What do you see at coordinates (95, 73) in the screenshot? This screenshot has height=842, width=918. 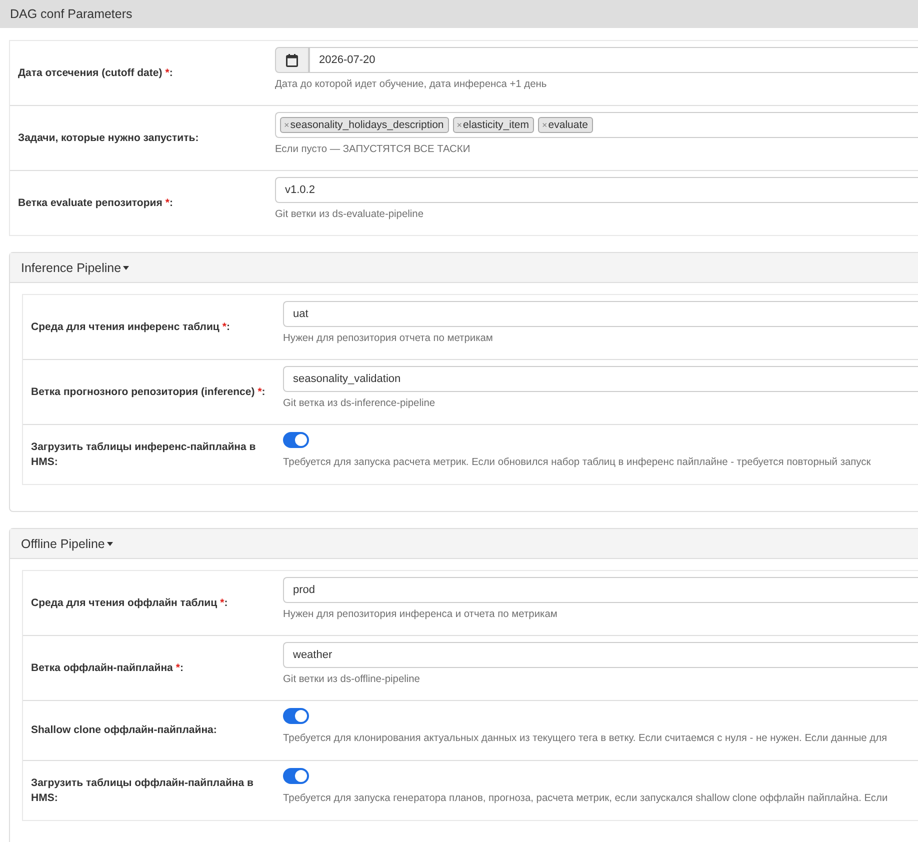 I see `field-label: Дата отсечения (cutoff date) *:` at bounding box center [95, 73].